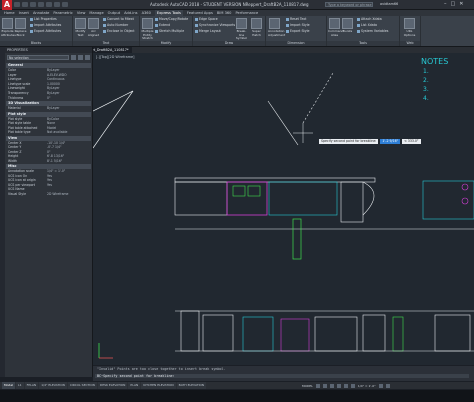 The image size is (474, 402). I want to click on export-attributes-button: Export Attributes, so click(45, 31).